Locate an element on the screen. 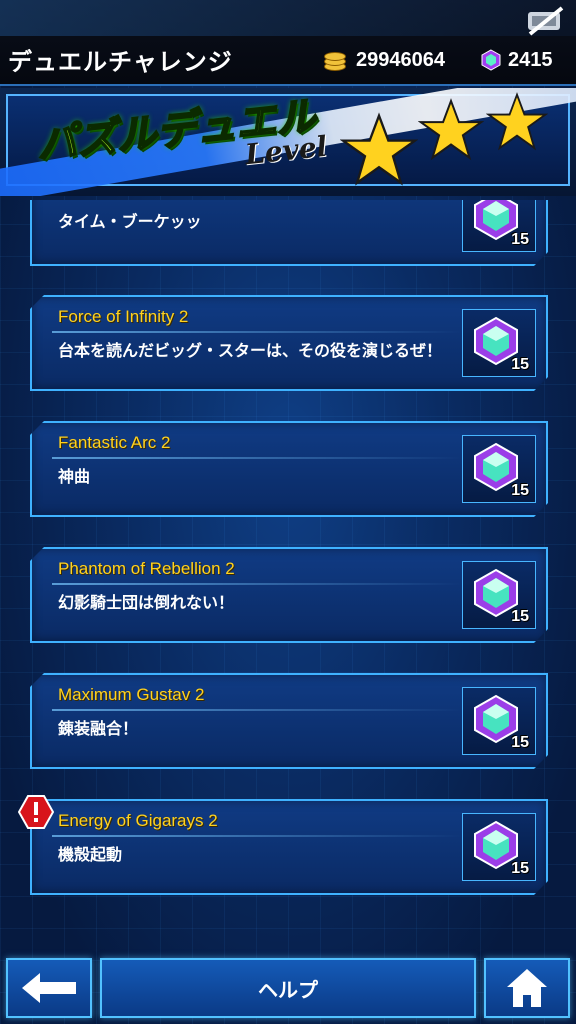  challenge-description: 錬装融合！ is located at coordinates (98, 728).